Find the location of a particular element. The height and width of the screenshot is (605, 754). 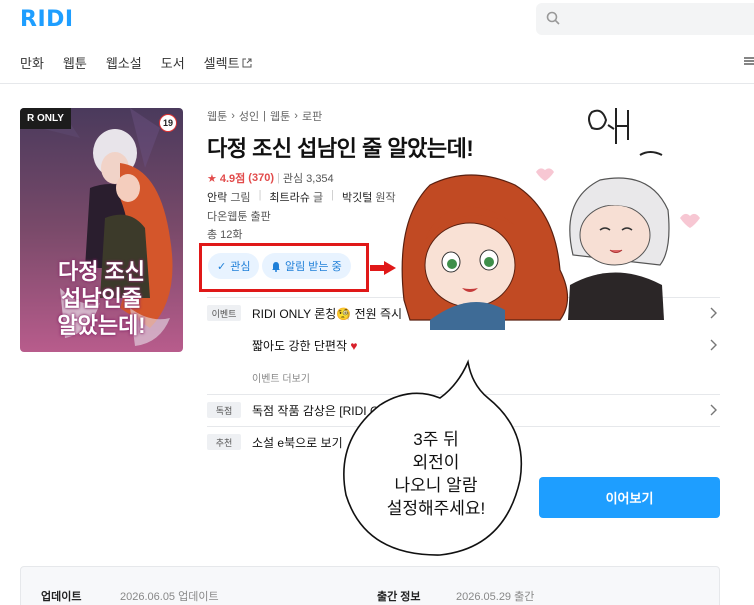

publish-label: 출간 정보 is located at coordinates (399, 597).